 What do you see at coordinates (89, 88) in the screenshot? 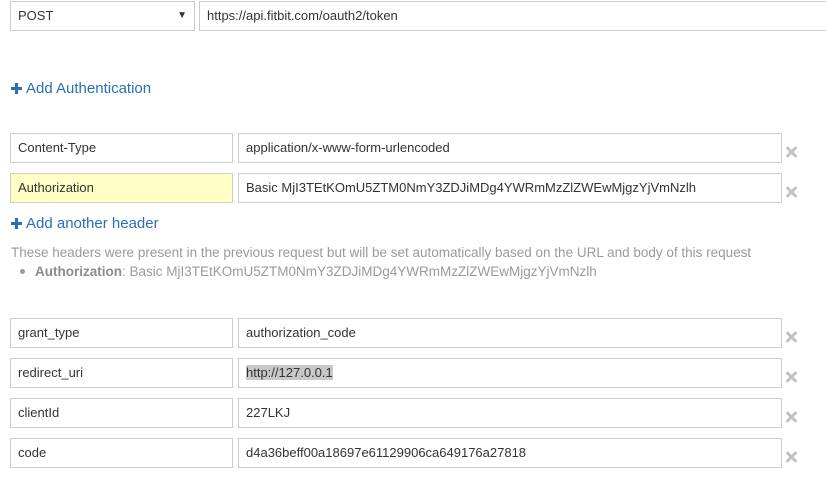
I see `add-authentication-label: Add Authentication` at bounding box center [89, 88].